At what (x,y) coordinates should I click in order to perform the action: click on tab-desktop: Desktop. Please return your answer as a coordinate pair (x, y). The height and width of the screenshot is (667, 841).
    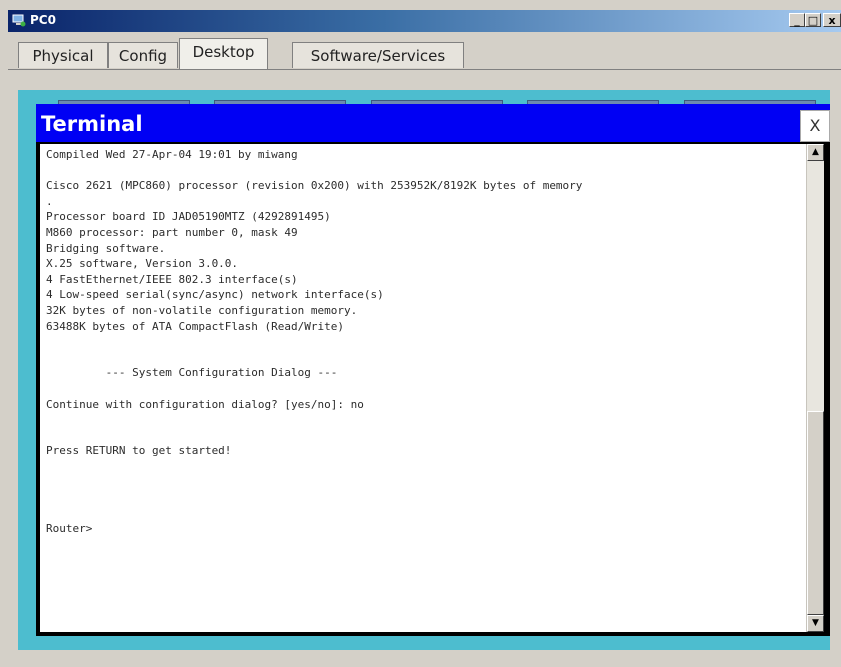
    Looking at the image, I should click on (223, 53).